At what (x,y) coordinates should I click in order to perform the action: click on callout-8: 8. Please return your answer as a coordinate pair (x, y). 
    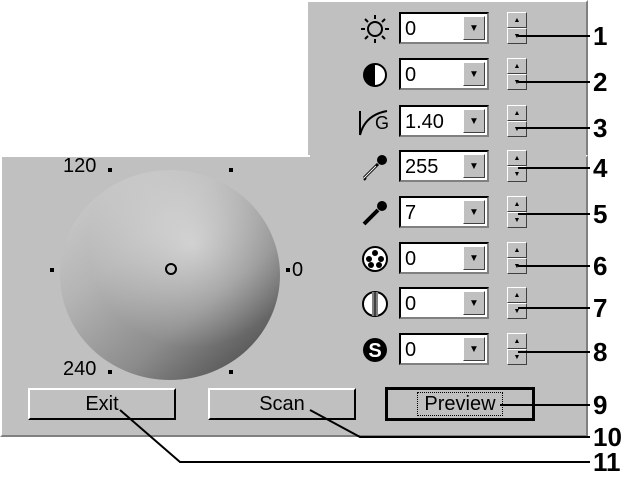
    Looking at the image, I should click on (600, 352).